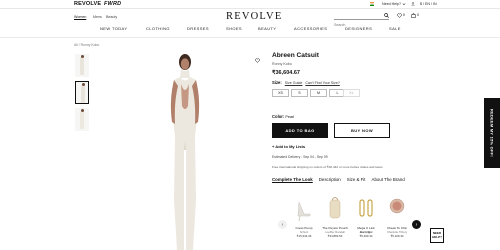 This screenshot has width=500, height=250. Describe the element at coordinates (300, 157) in the screenshot. I see `estimated-delivery: Estimated Delivery : Sep 04 - Sep 09` at that location.